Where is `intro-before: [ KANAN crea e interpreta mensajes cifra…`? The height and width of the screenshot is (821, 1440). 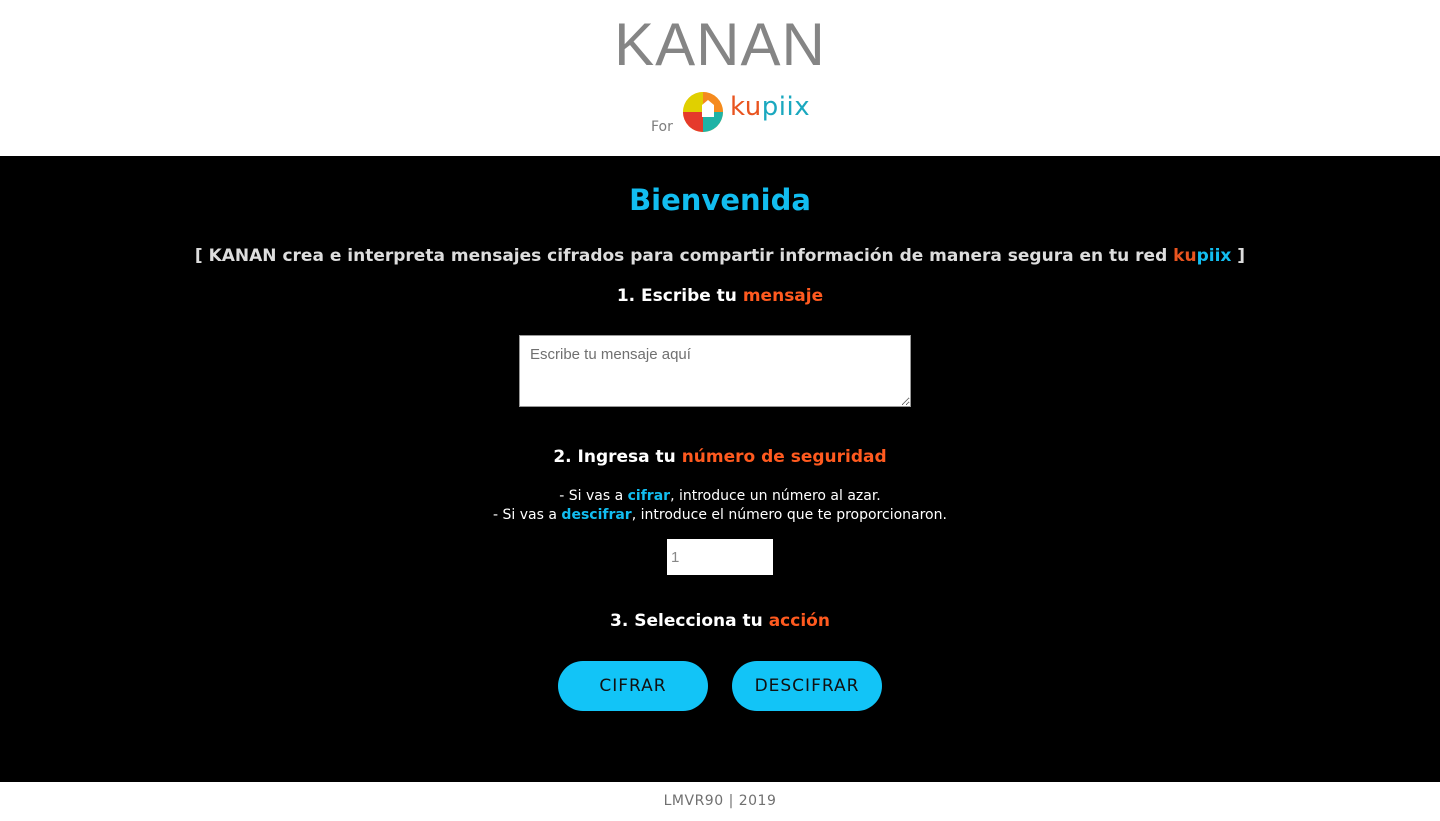
intro-before: [ KANAN crea e interpreta mensajes cifra… is located at coordinates (684, 256).